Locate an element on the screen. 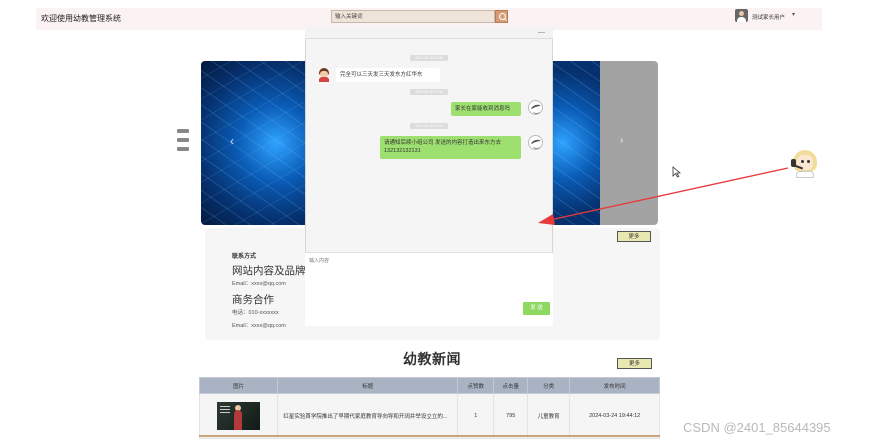 The image size is (878, 443). annotation-arrow-icon is located at coordinates (663, 196).